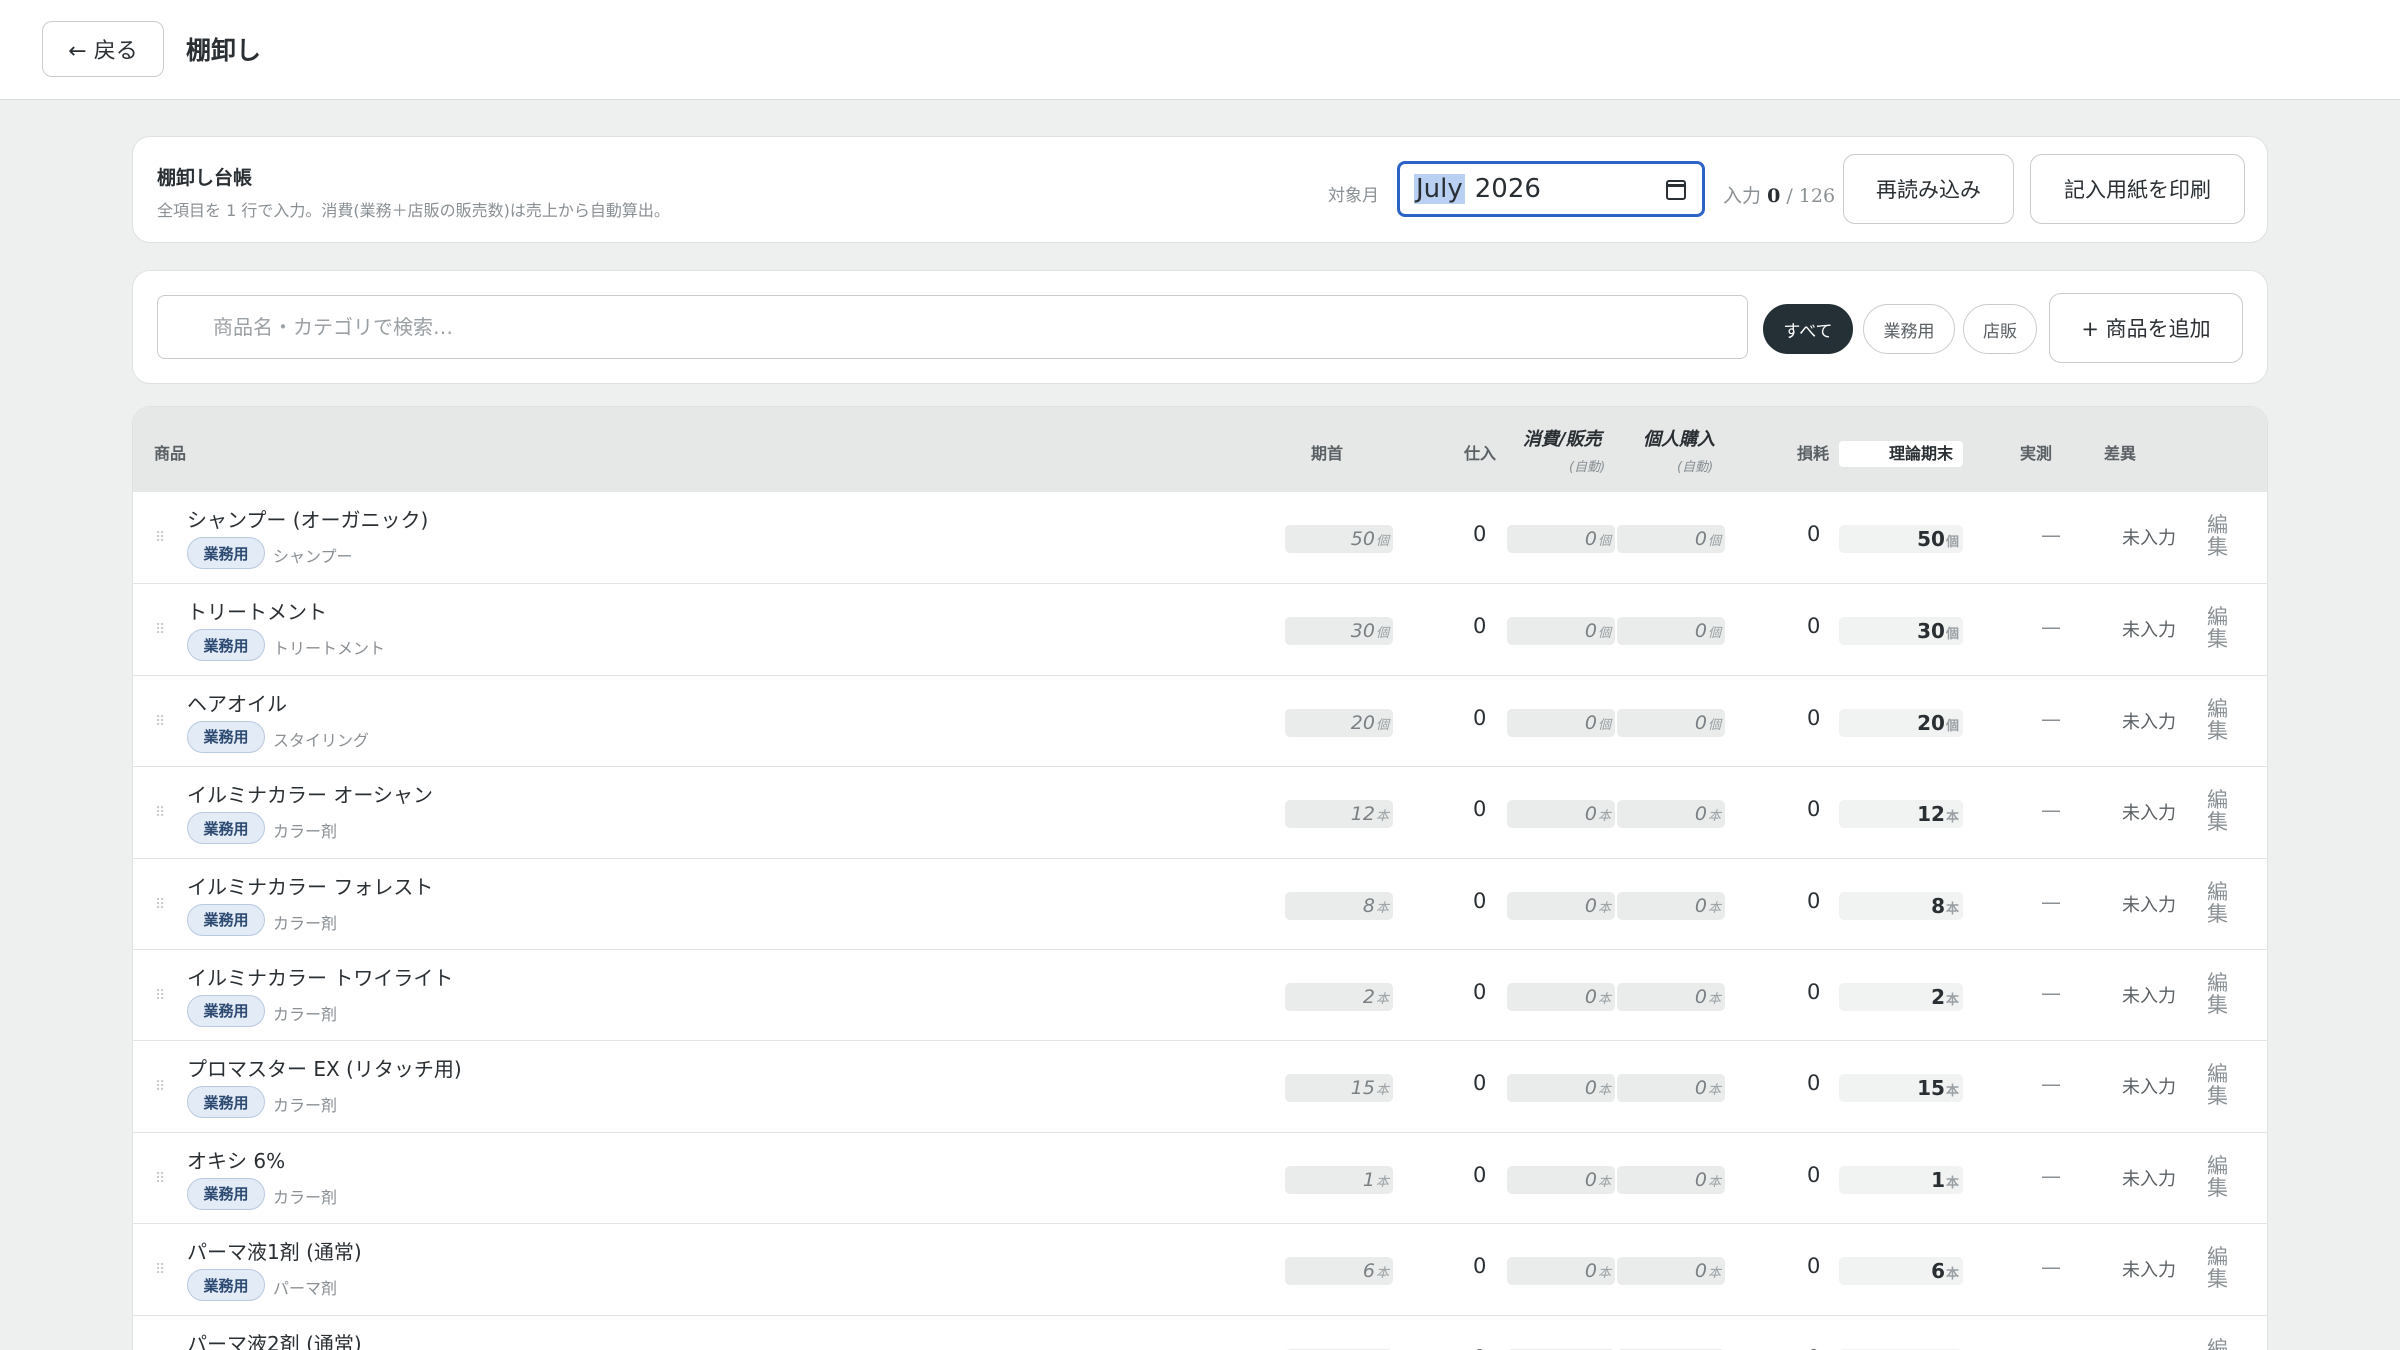 This screenshot has width=2400, height=1350. What do you see at coordinates (1901, 1179) in the screenshot?
I see `theory-end-field: 1本` at bounding box center [1901, 1179].